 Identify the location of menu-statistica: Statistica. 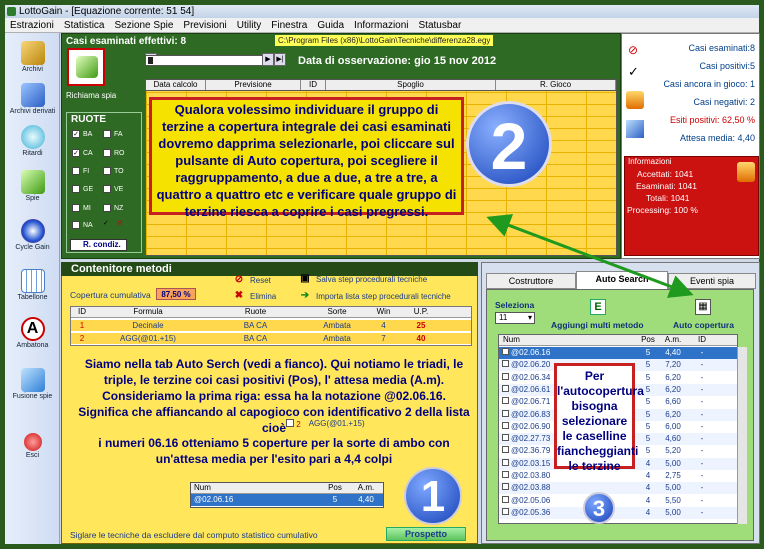
(84, 25).